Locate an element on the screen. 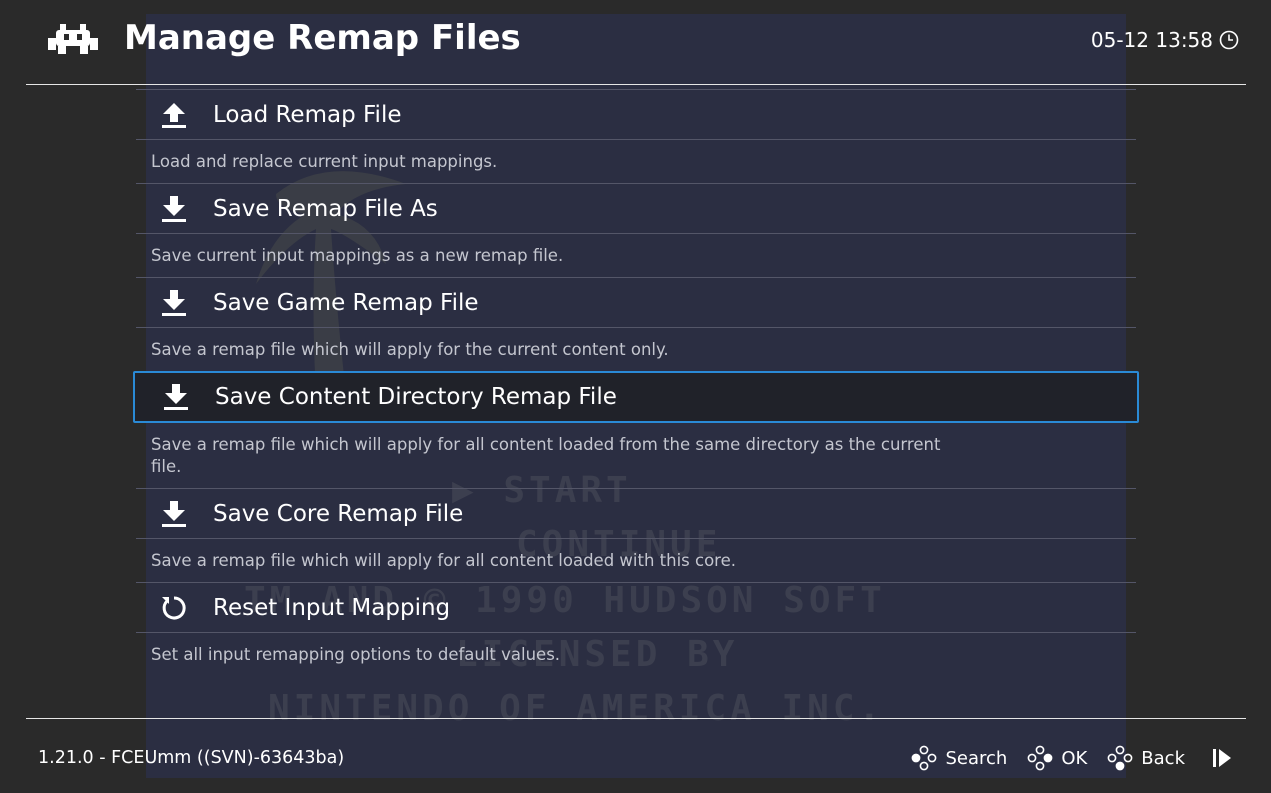  menu-item-label: Save Game Remap File is located at coordinates (346, 302).